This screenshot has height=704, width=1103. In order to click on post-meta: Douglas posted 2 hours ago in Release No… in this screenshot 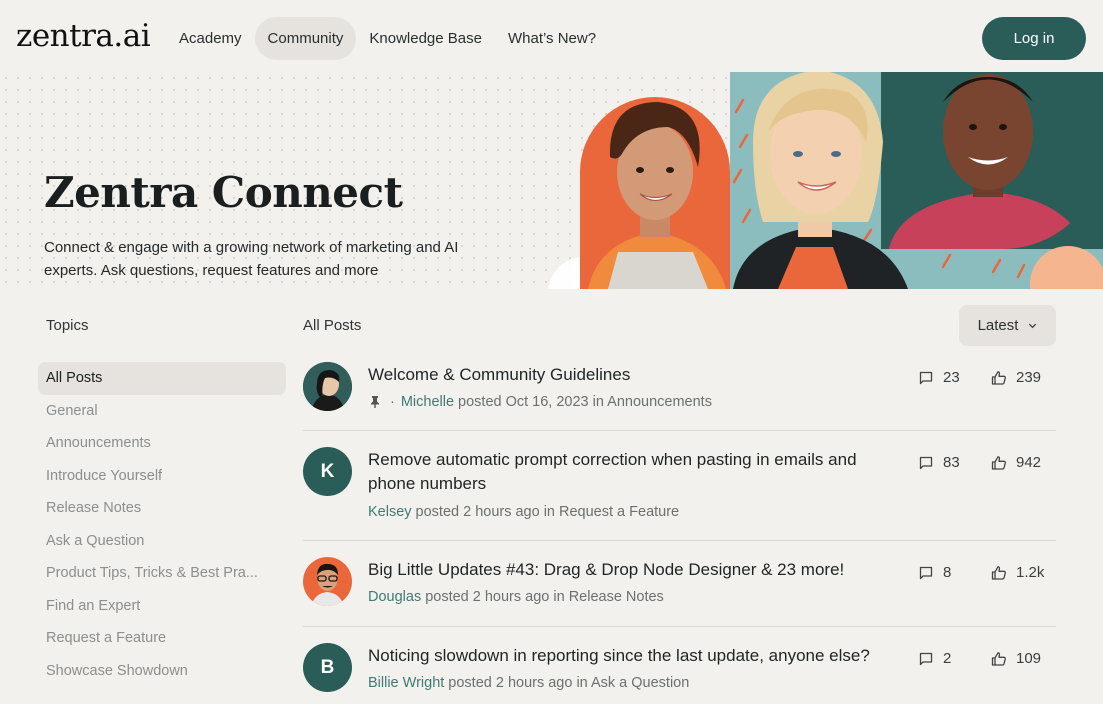, I will do `click(516, 597)`.